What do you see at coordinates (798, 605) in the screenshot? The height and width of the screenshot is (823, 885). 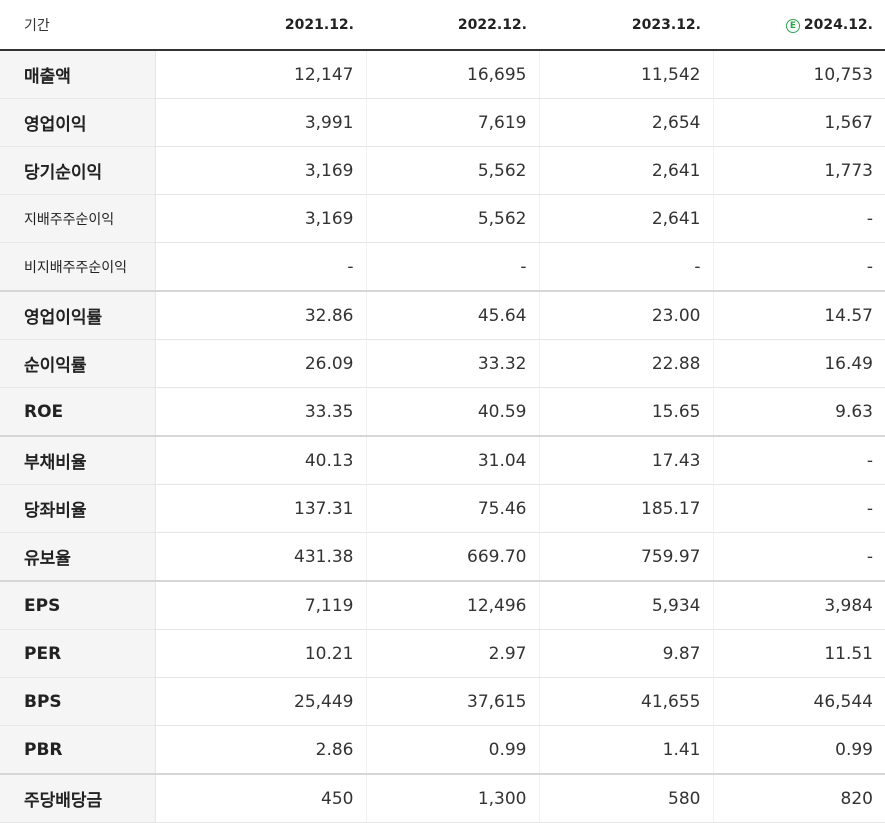 I see `table-cell: 3,984` at bounding box center [798, 605].